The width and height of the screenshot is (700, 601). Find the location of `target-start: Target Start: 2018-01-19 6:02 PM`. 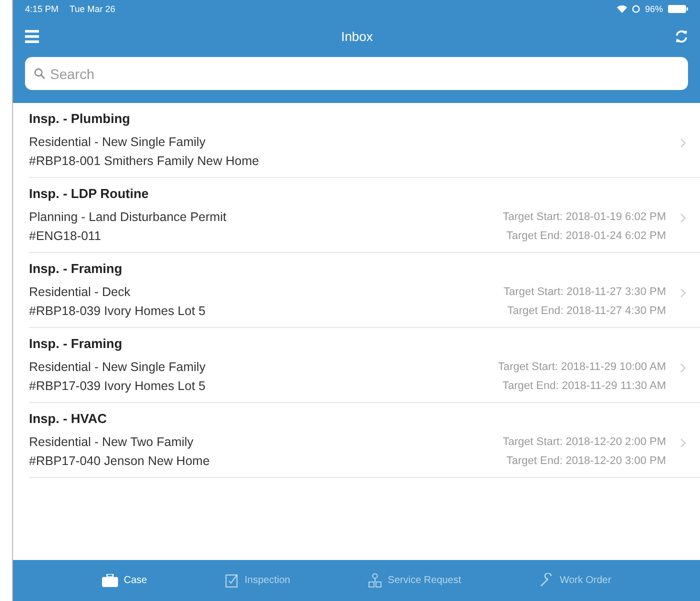

target-start: Target Start: 2018-01-19 6:02 PM is located at coordinates (584, 217).